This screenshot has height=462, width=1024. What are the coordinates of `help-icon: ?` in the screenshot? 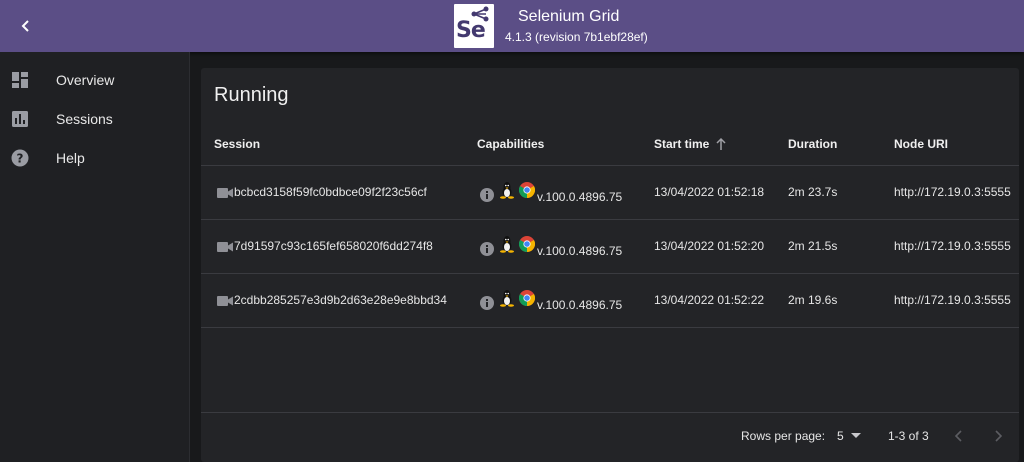 It's located at (20, 158).